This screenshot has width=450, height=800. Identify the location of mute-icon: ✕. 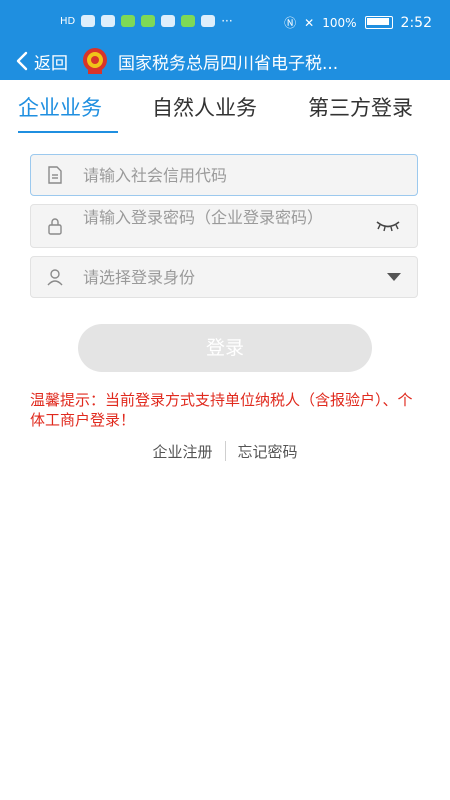
(309, 22).